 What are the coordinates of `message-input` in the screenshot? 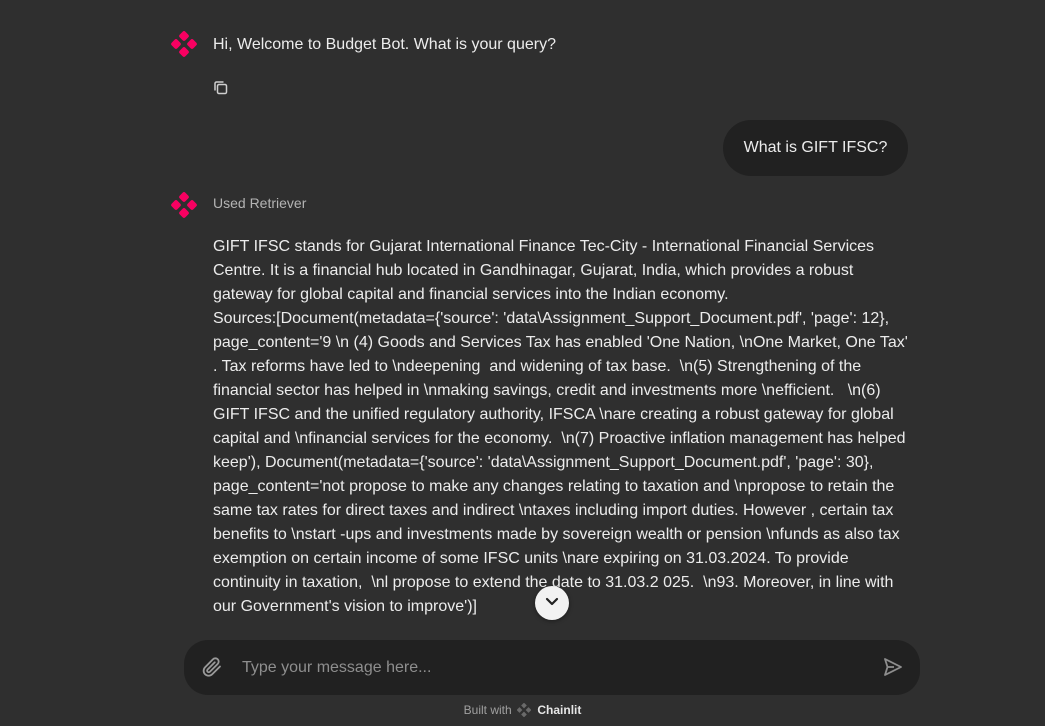 It's located at (552, 668).